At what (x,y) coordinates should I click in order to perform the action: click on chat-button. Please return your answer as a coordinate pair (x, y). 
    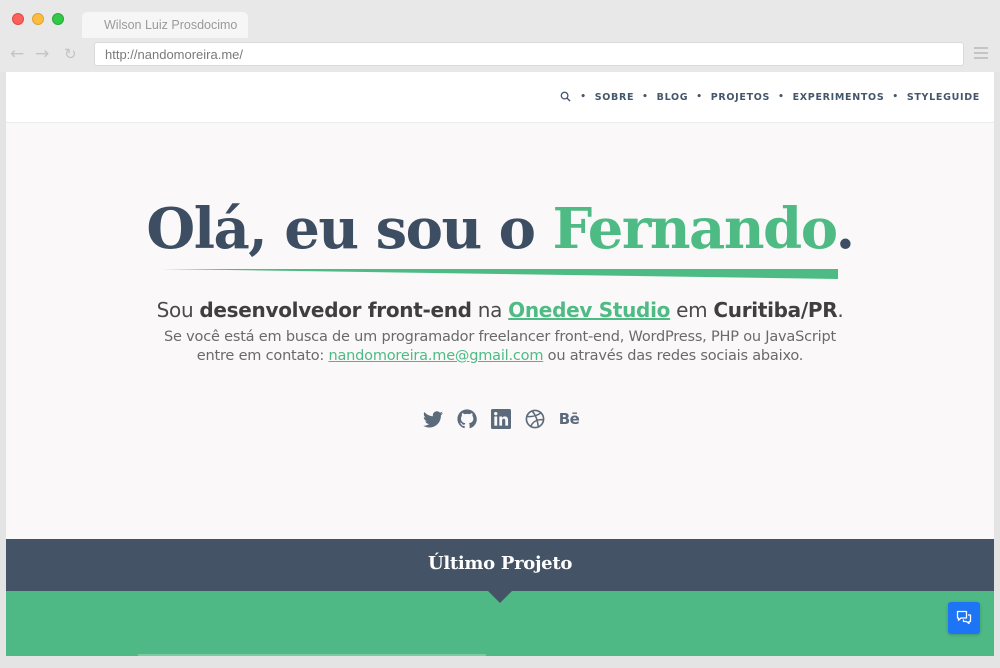
    Looking at the image, I should click on (964, 618).